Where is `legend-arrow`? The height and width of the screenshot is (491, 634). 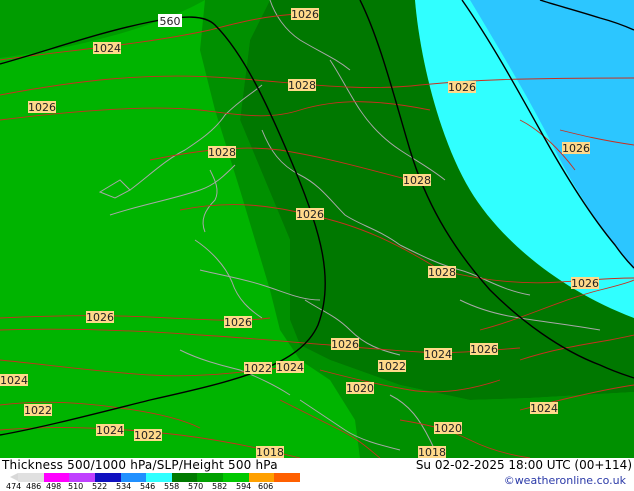 legend-arrow is located at coordinates (14, 477).